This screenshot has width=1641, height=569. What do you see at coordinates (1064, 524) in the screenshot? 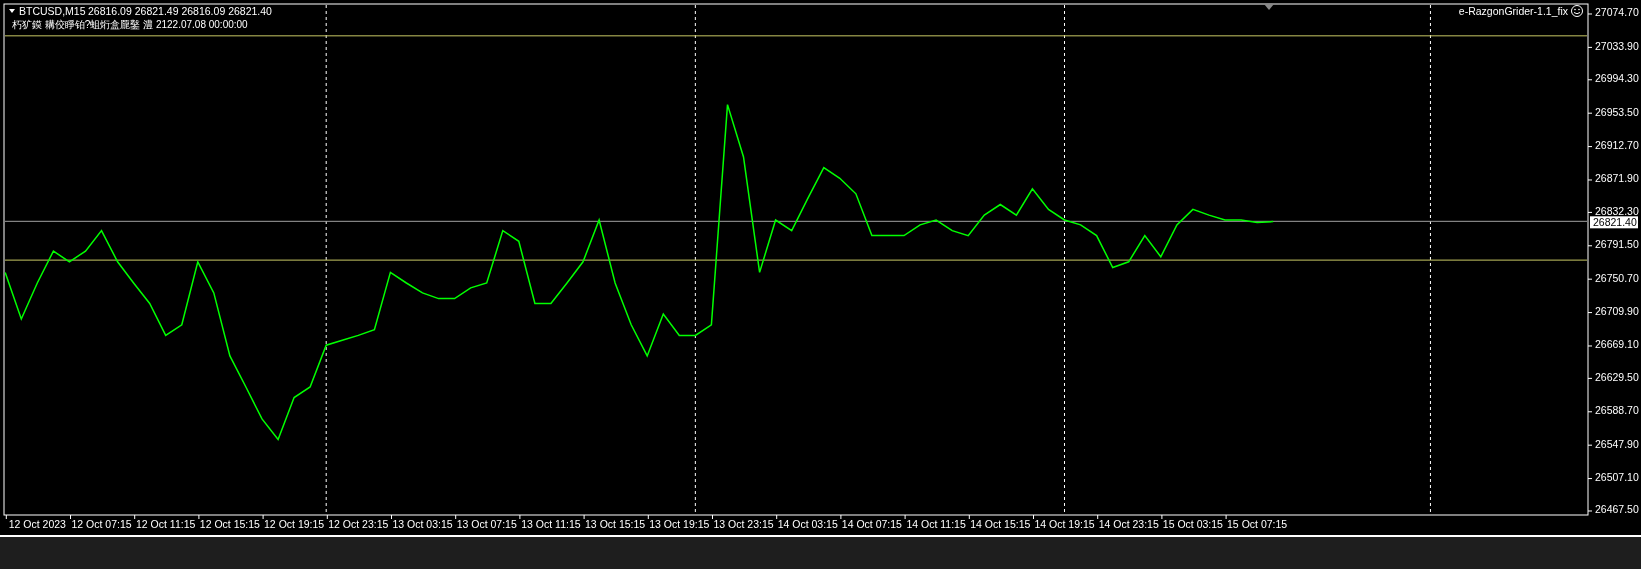
I see `time-tick-label: 14 Oct 19:15` at bounding box center [1064, 524].